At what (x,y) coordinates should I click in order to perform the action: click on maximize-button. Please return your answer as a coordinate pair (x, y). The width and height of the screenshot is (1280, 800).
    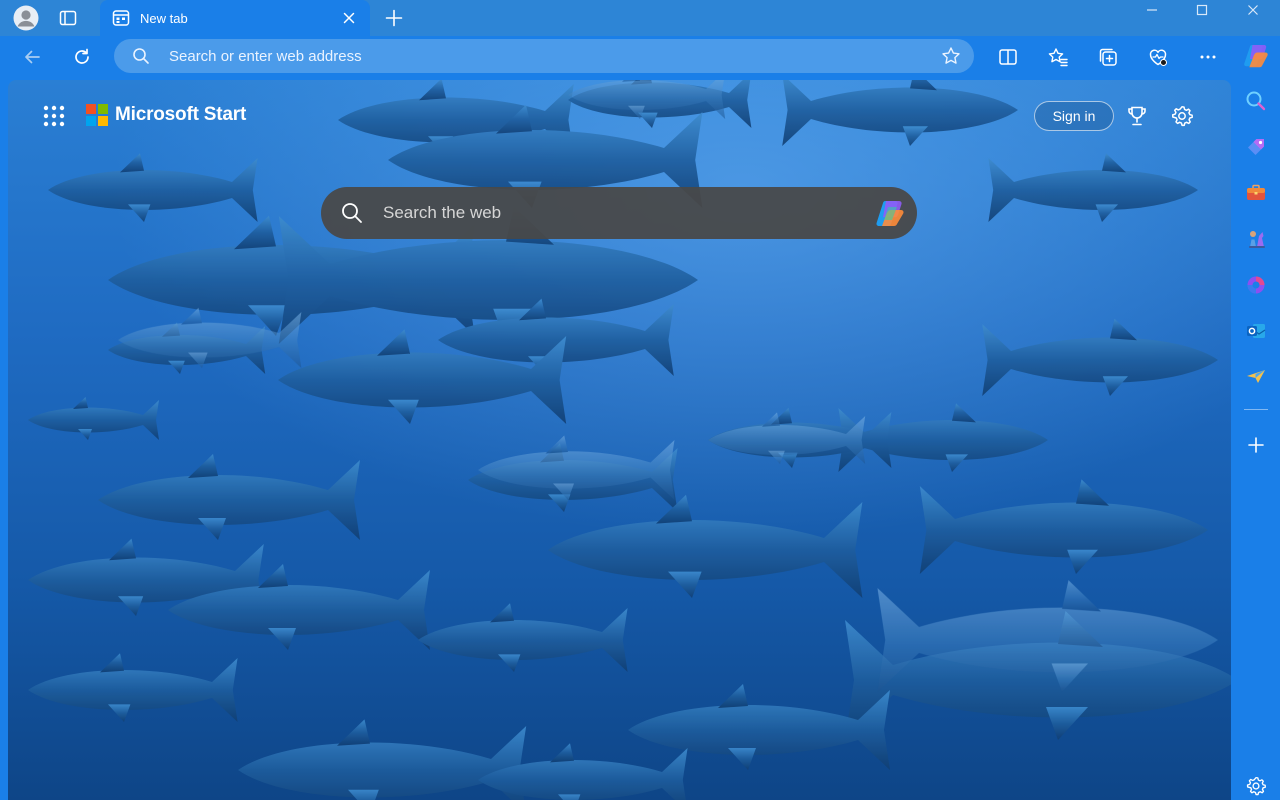
    Looking at the image, I should click on (1202, 10).